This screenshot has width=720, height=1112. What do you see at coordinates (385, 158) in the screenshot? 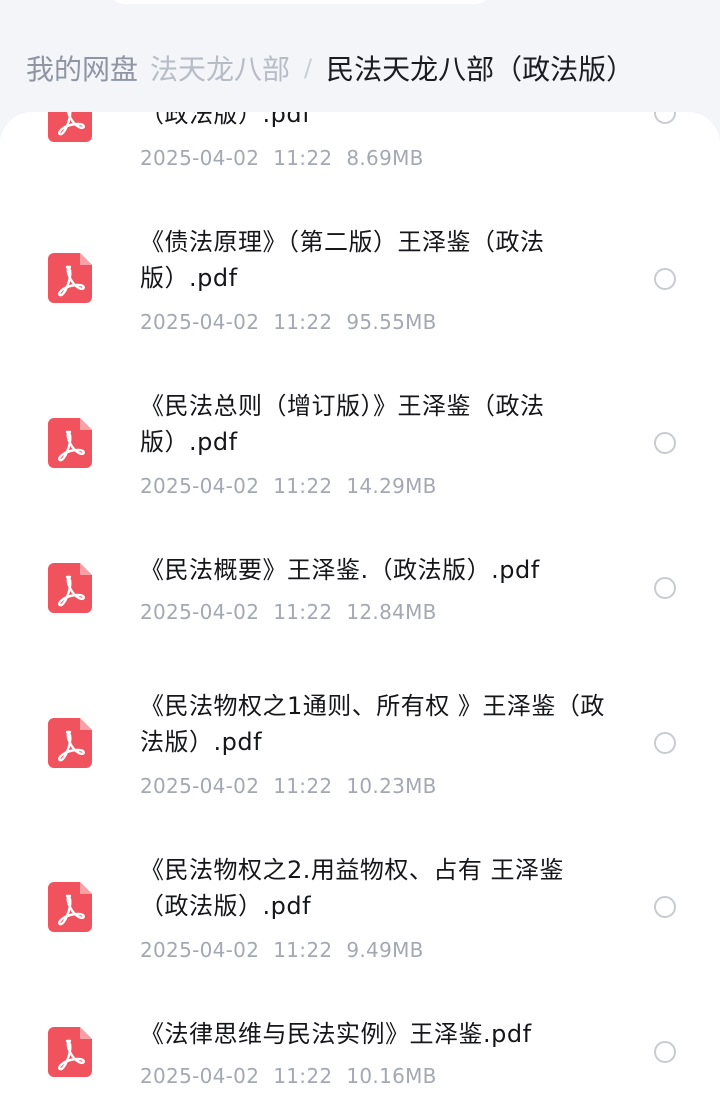
I see `file-size: 8.69MB` at bounding box center [385, 158].